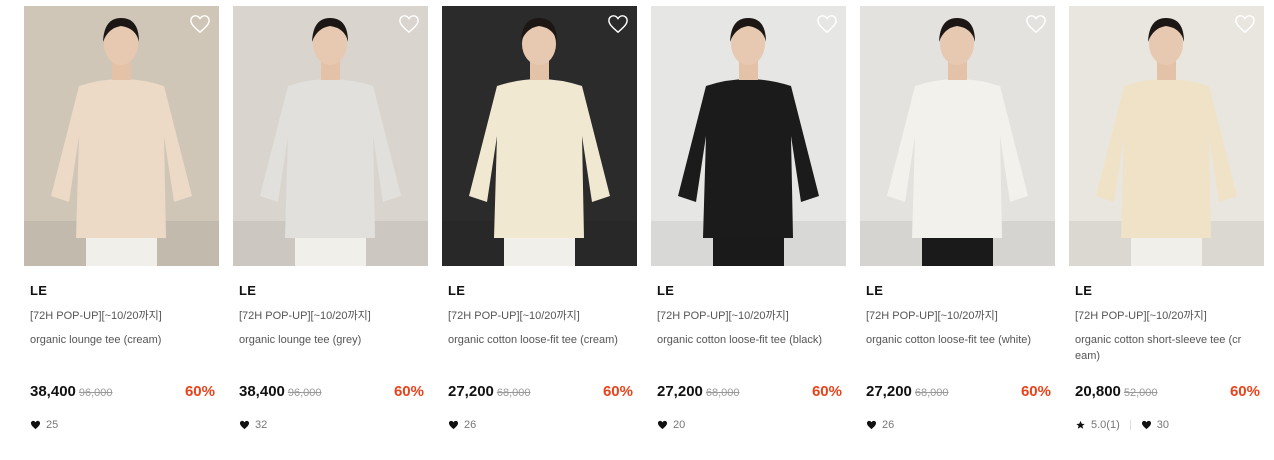 This screenshot has height=460, width=1274. What do you see at coordinates (1140, 393) in the screenshot?
I see `original-price: 52,000` at bounding box center [1140, 393].